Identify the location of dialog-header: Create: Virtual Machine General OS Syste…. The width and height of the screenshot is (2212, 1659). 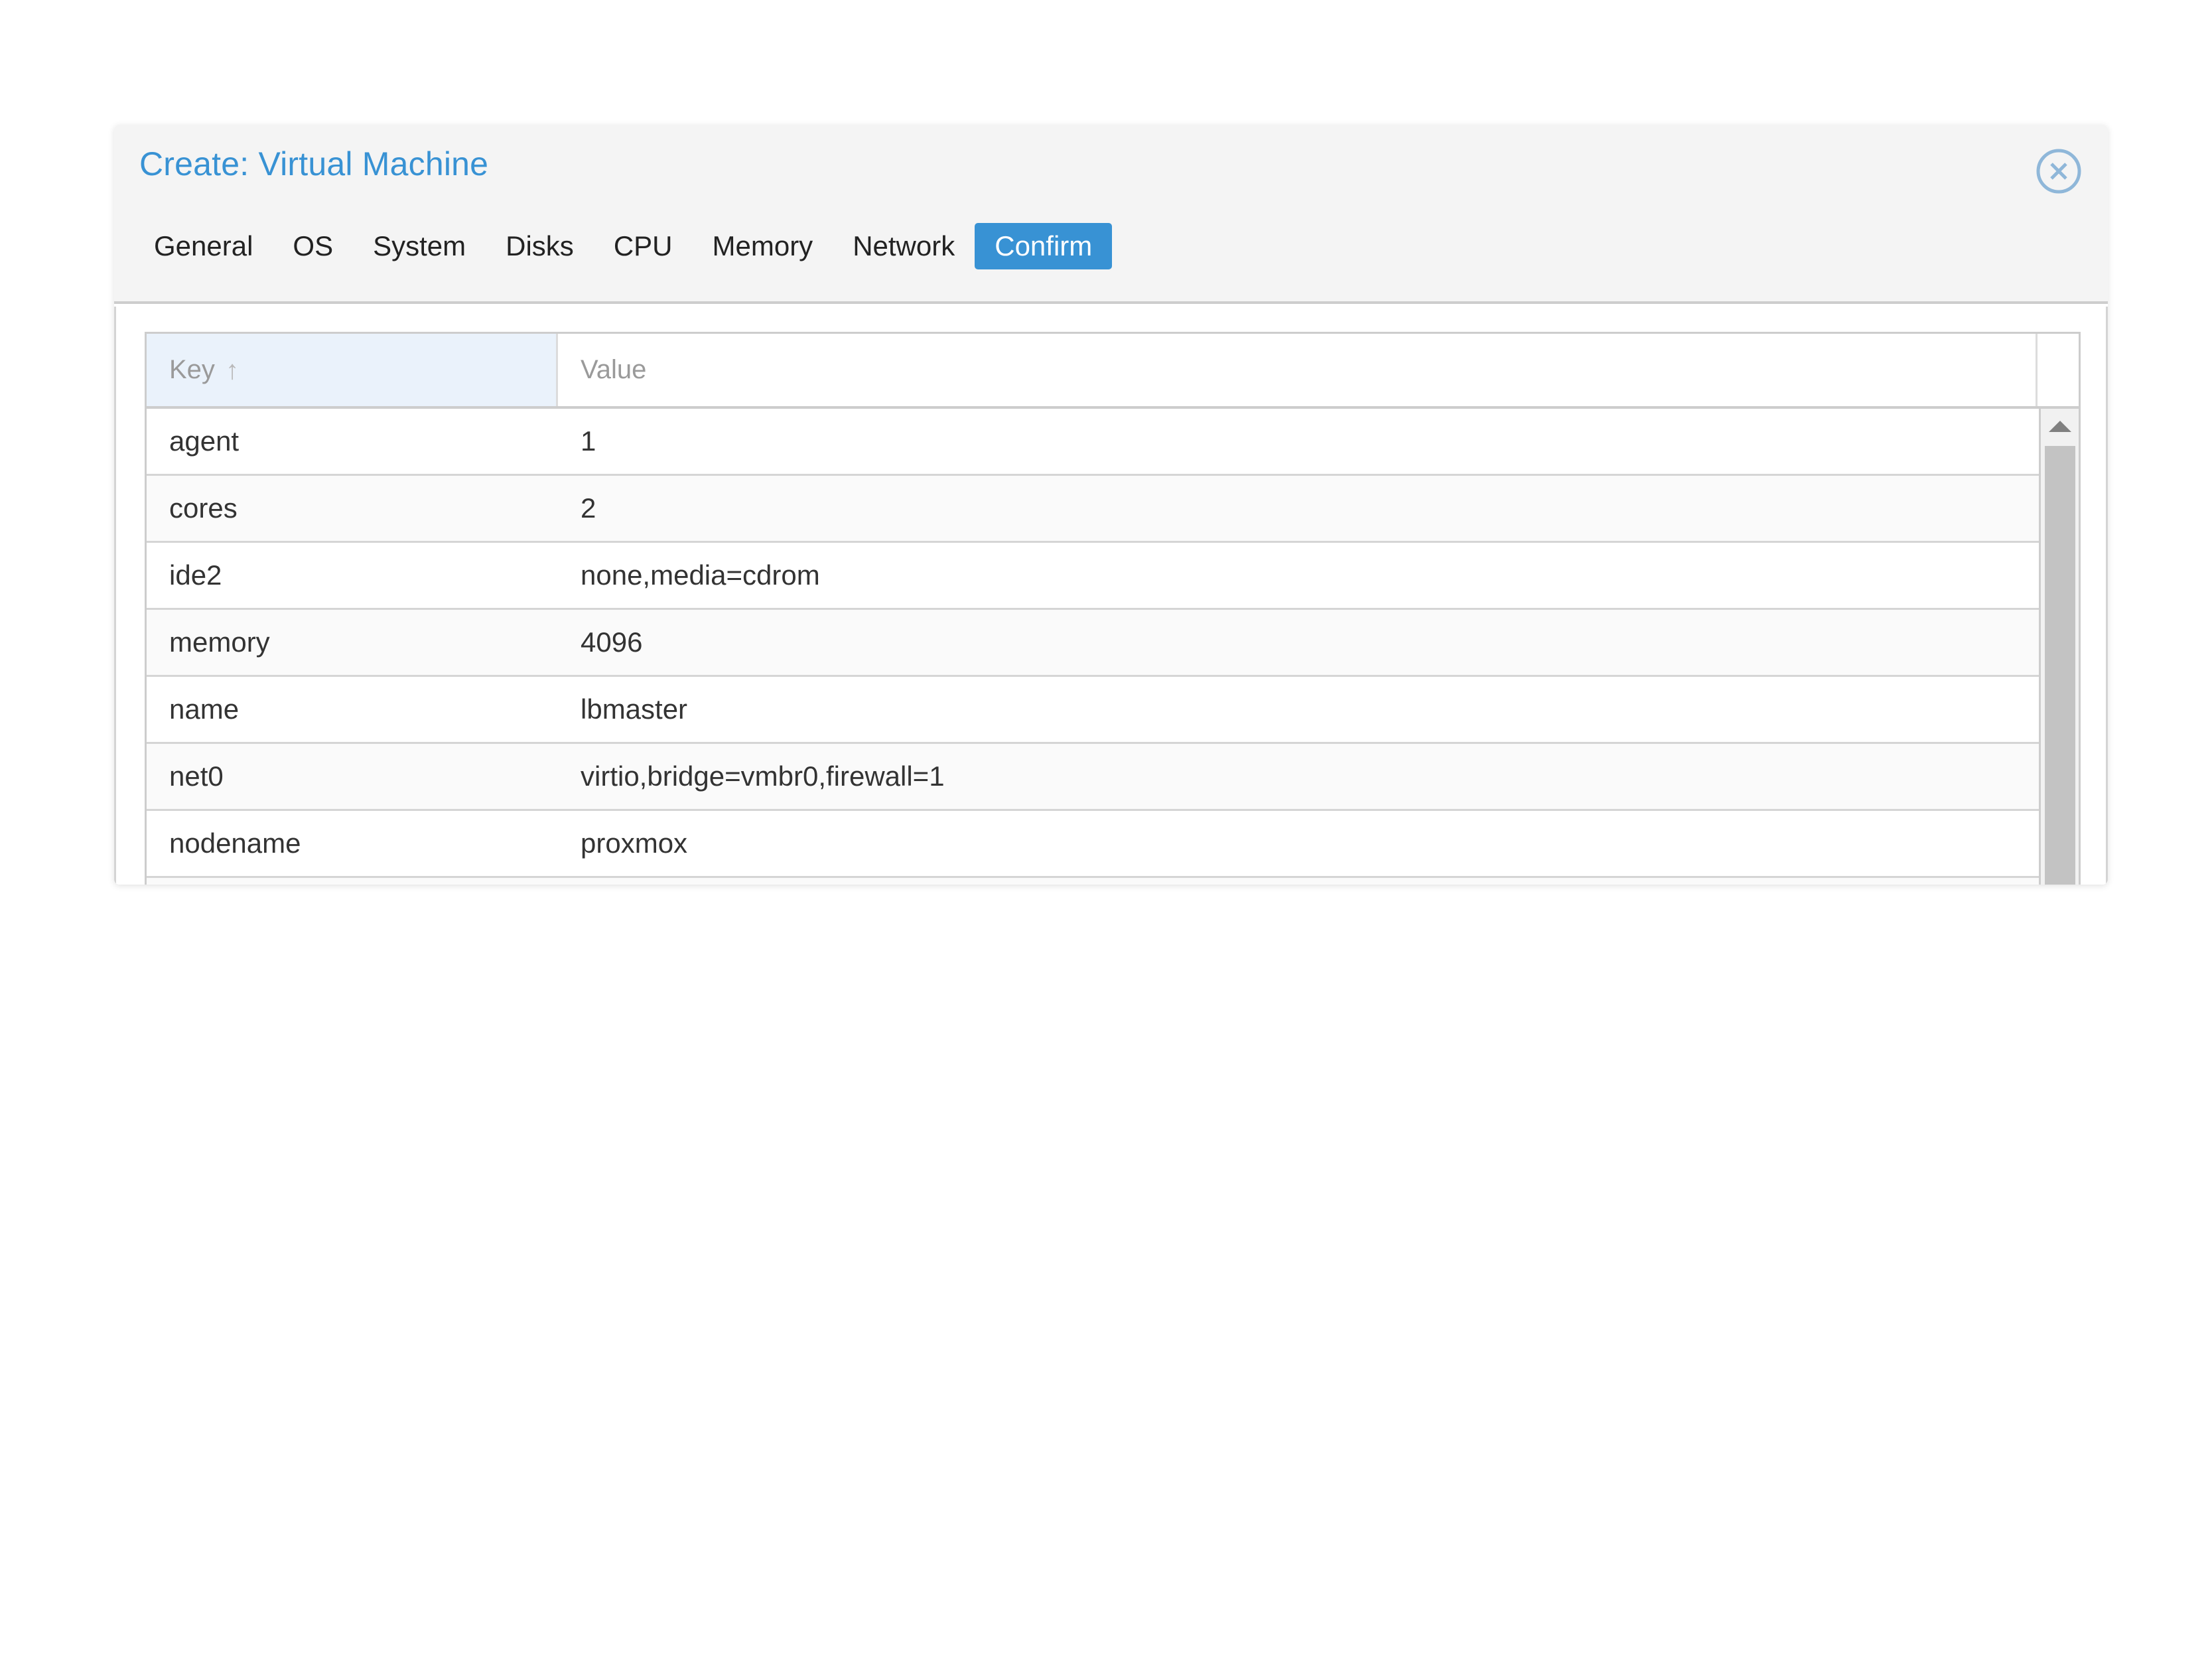
(1111, 214).